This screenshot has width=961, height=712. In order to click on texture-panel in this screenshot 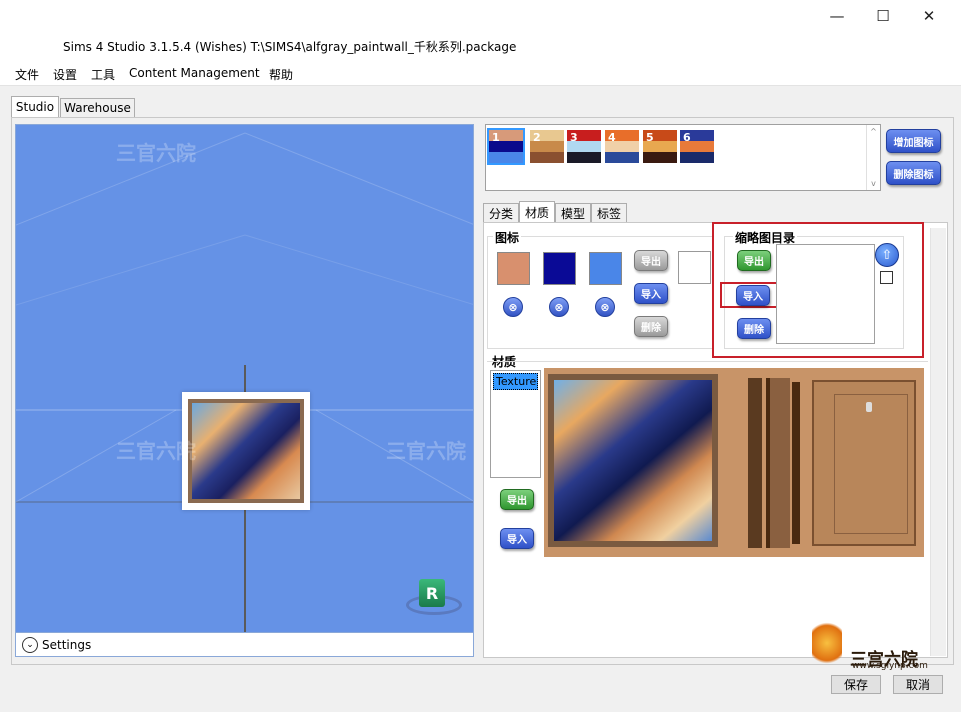, I will do `click(864, 463)`.